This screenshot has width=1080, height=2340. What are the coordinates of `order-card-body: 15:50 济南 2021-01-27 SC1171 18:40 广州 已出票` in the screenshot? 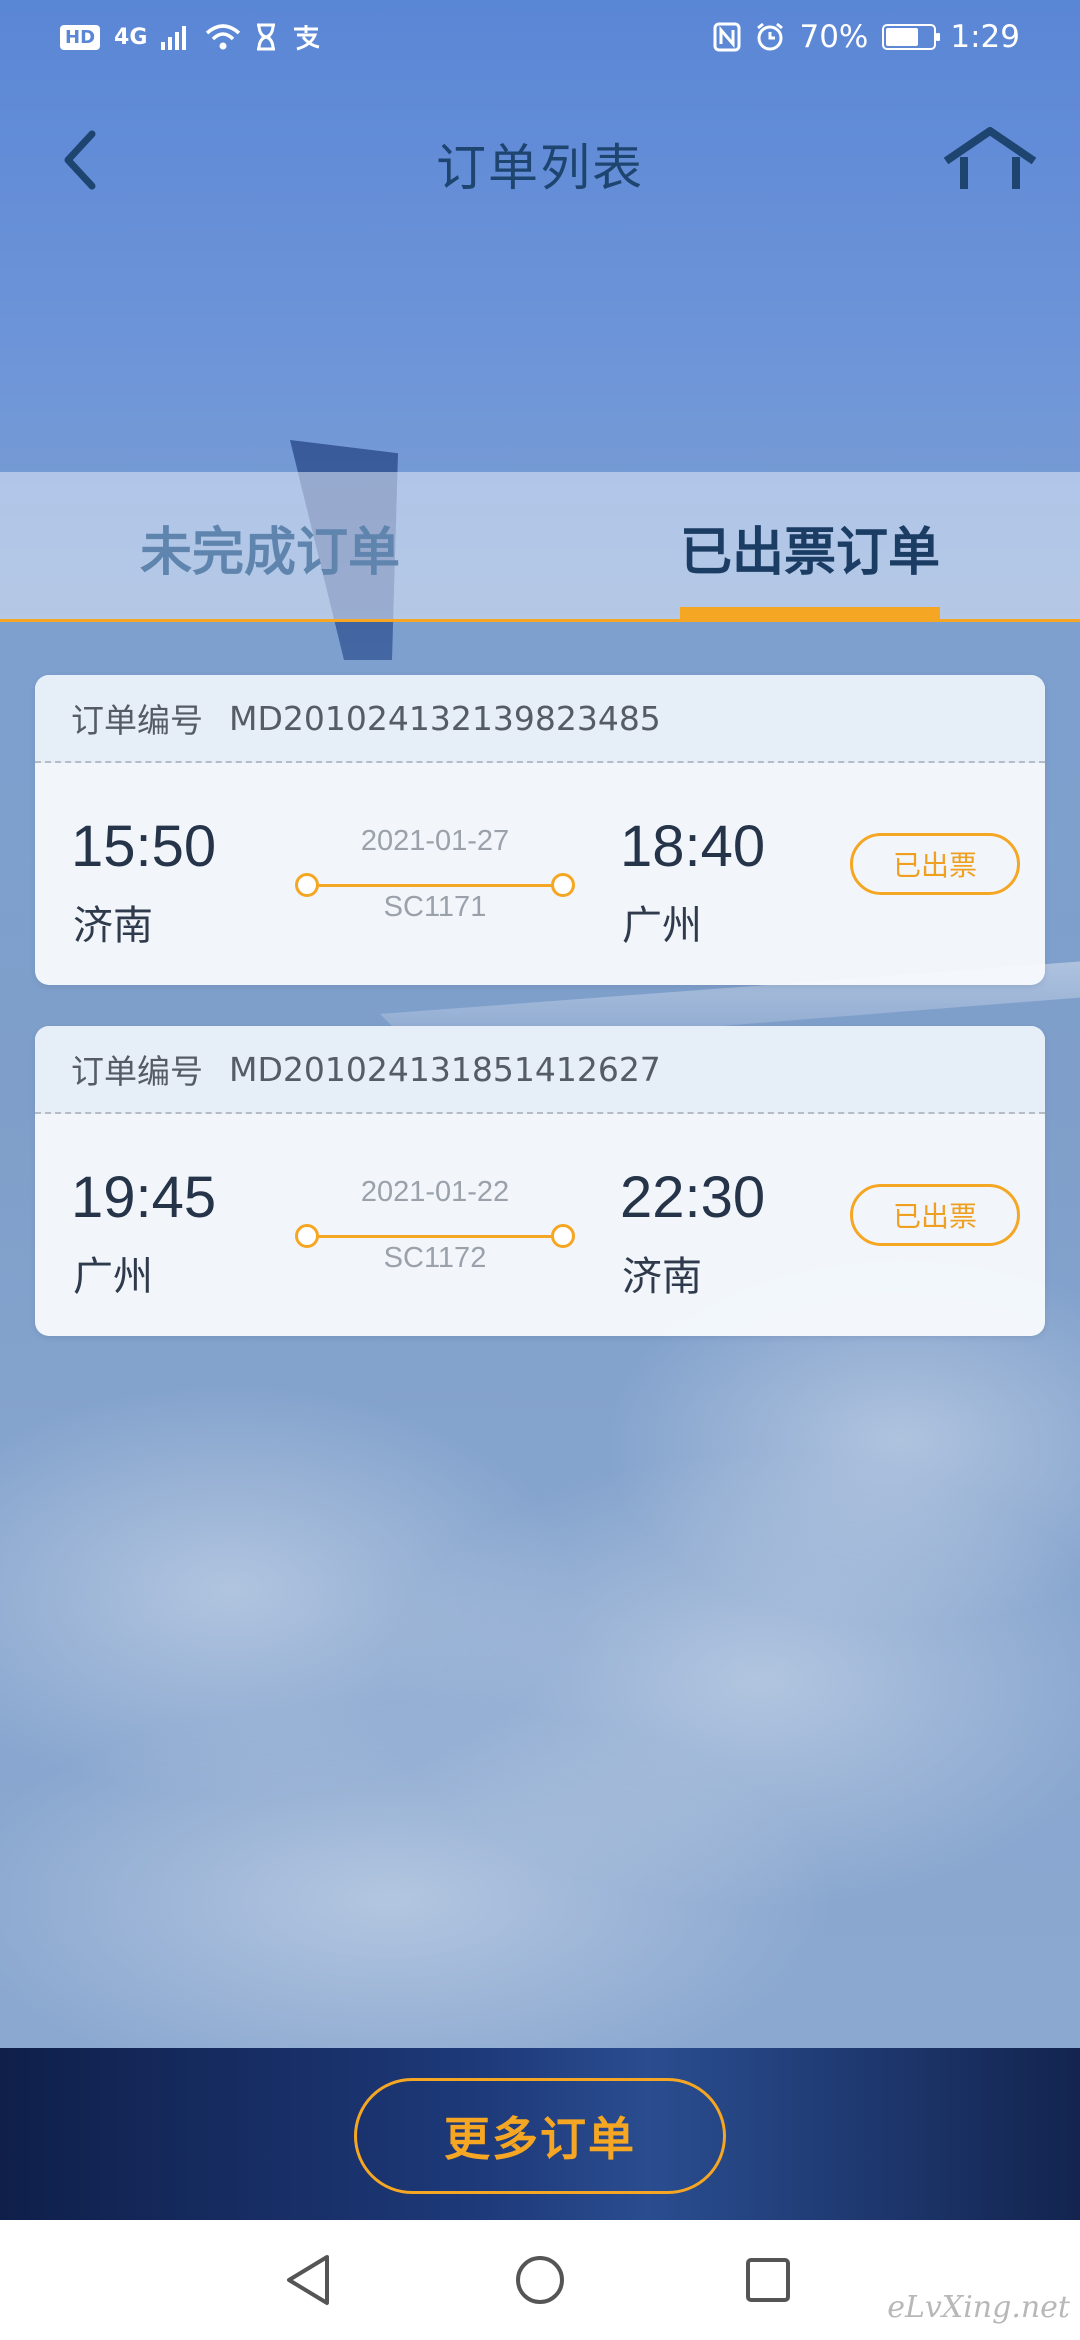 It's located at (540, 874).